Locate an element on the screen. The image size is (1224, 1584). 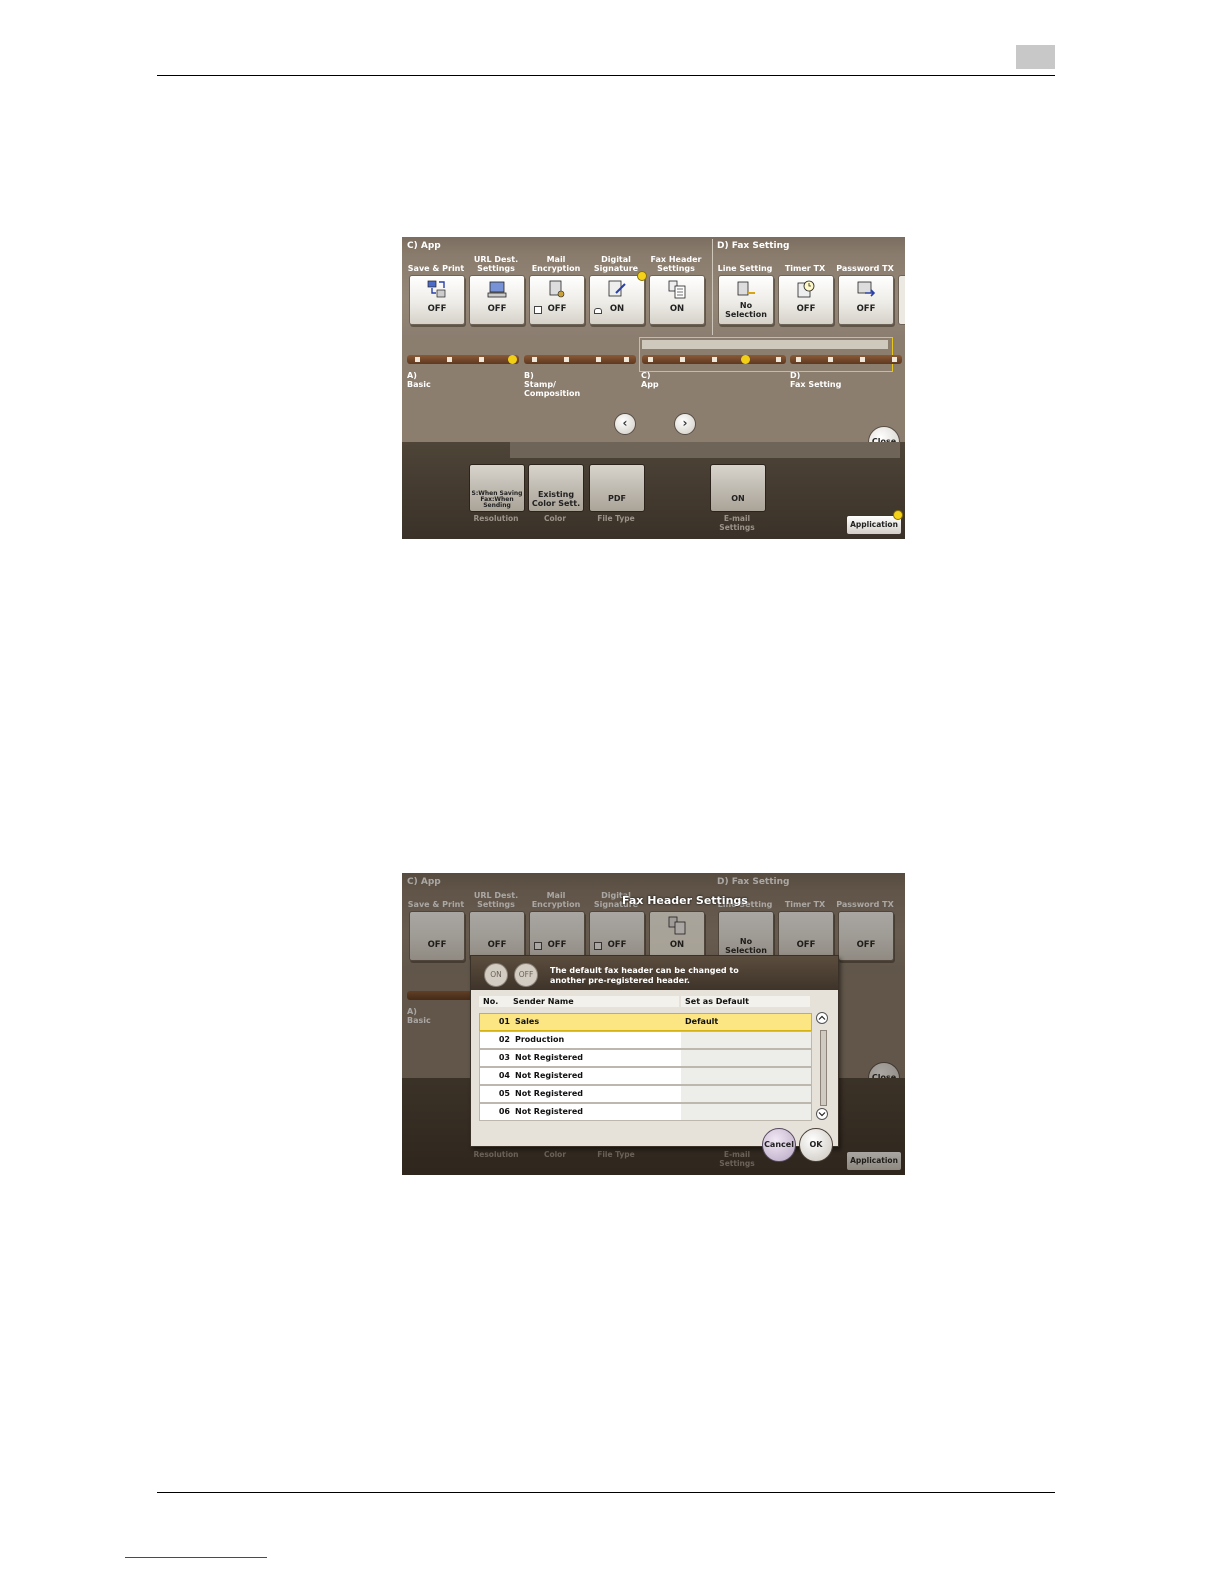
timer-tx-icon is located at coordinates (806, 289).